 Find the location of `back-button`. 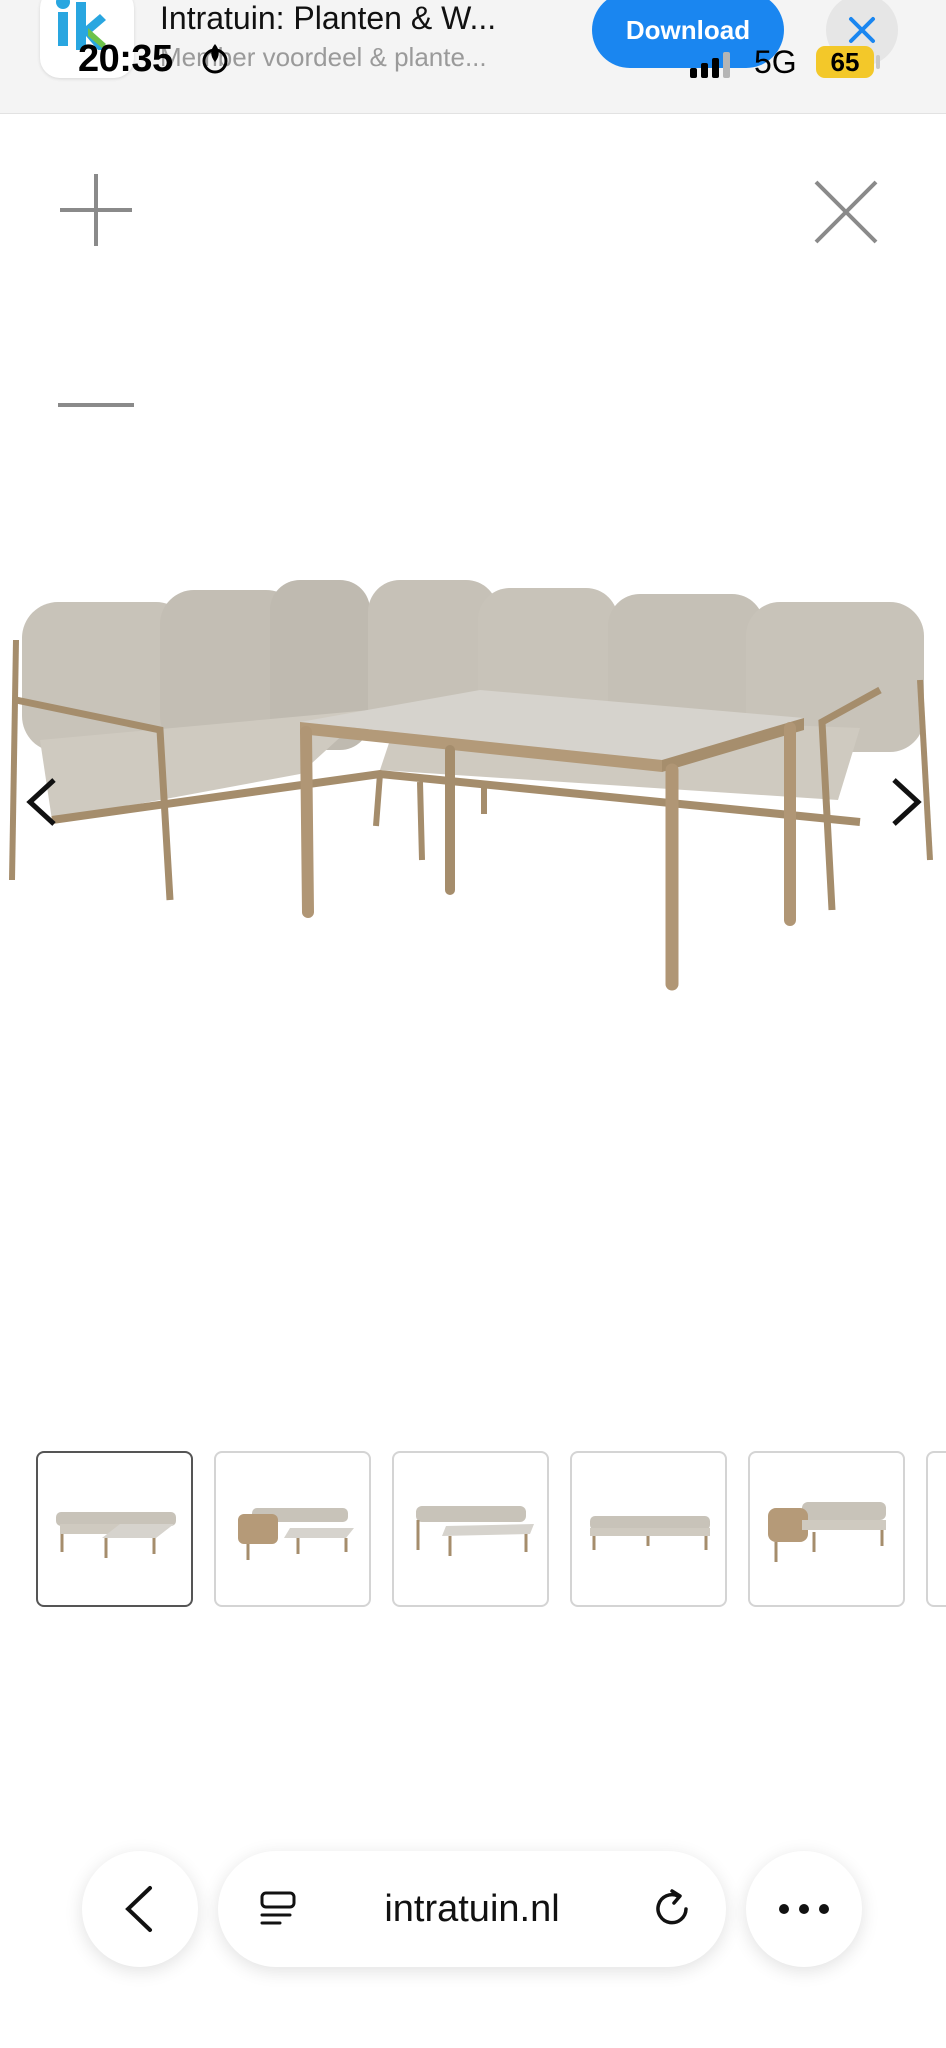

back-button is located at coordinates (140, 1909).